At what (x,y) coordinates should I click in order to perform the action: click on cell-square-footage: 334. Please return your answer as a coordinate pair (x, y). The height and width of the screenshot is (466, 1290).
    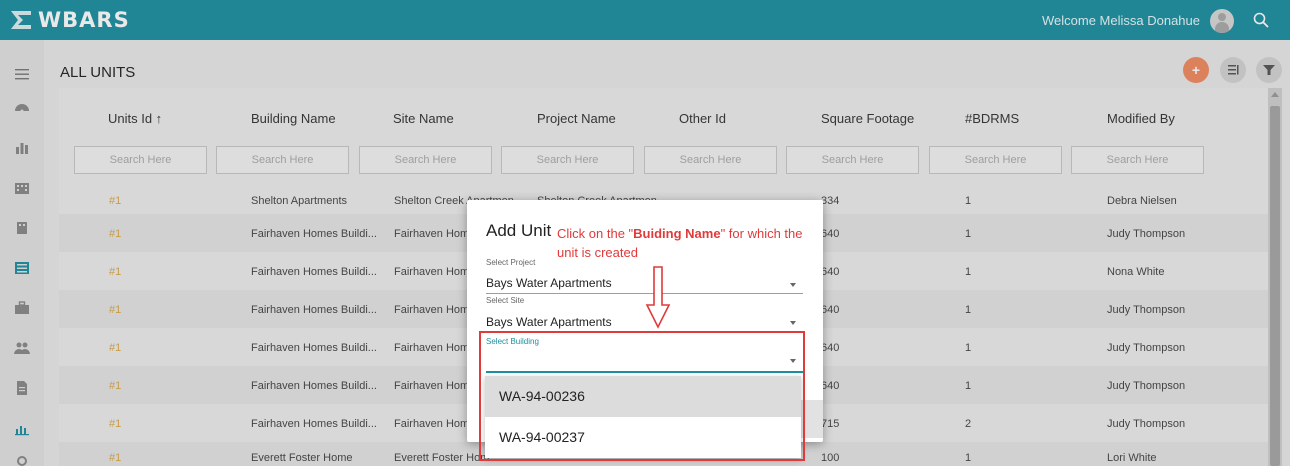
    Looking at the image, I should click on (830, 201).